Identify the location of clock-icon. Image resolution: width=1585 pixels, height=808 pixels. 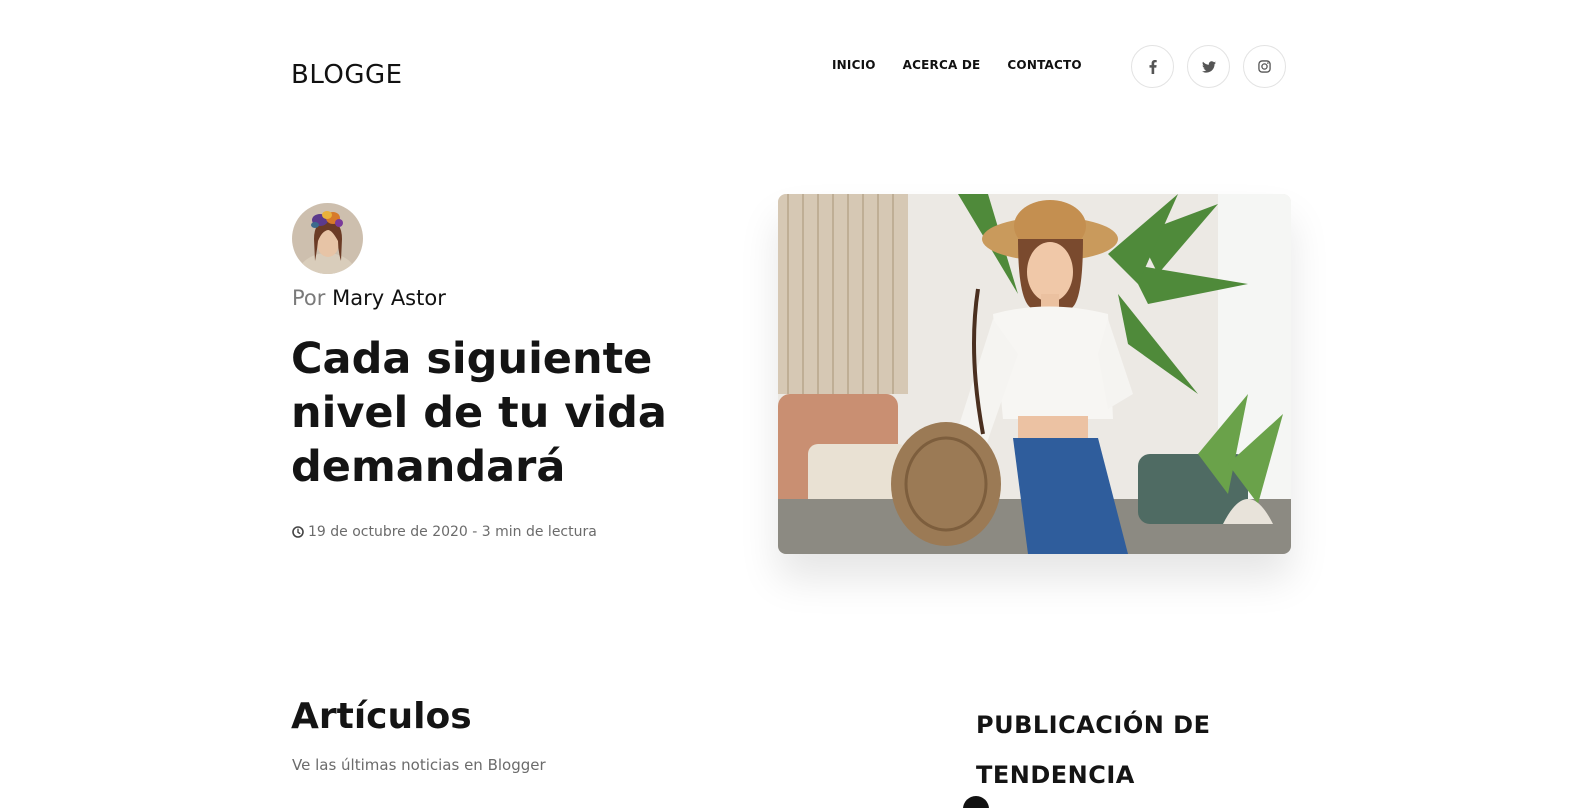
(298, 532).